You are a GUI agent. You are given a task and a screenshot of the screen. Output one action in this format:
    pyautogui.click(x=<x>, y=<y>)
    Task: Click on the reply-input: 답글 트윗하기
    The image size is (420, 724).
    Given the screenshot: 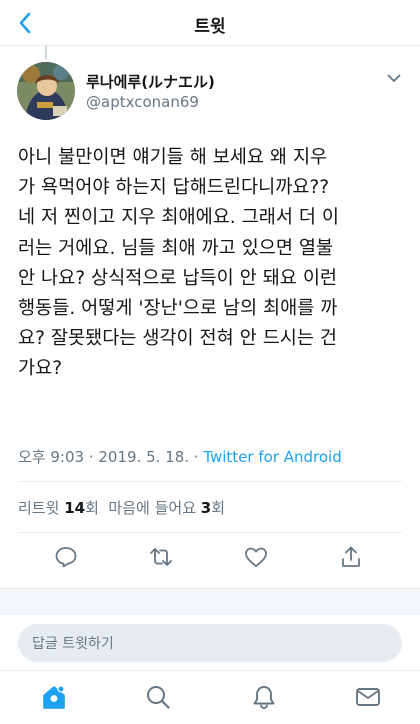 What is the action you would take?
    pyautogui.click(x=210, y=643)
    